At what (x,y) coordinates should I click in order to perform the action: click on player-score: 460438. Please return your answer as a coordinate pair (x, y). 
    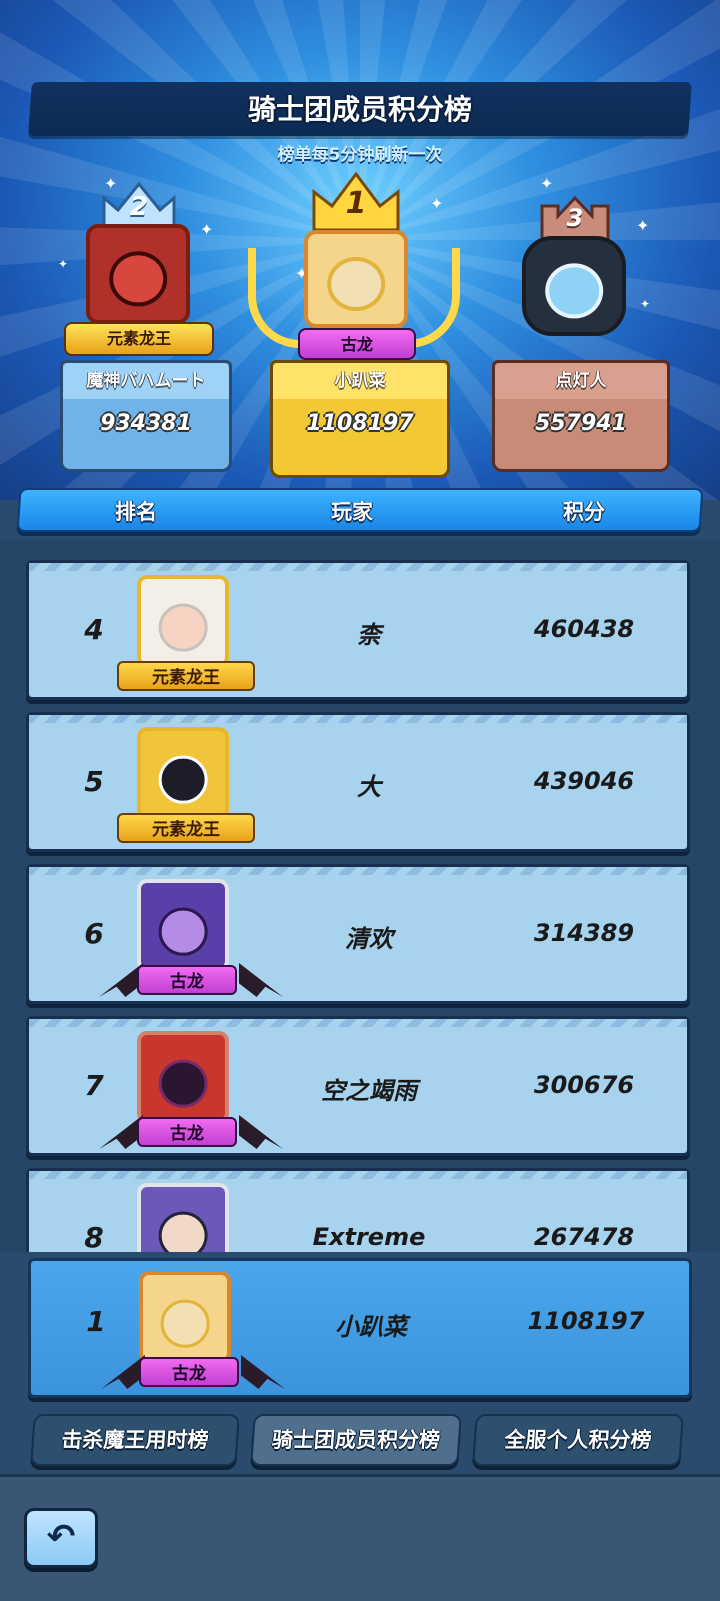
    Looking at the image, I should click on (584, 629).